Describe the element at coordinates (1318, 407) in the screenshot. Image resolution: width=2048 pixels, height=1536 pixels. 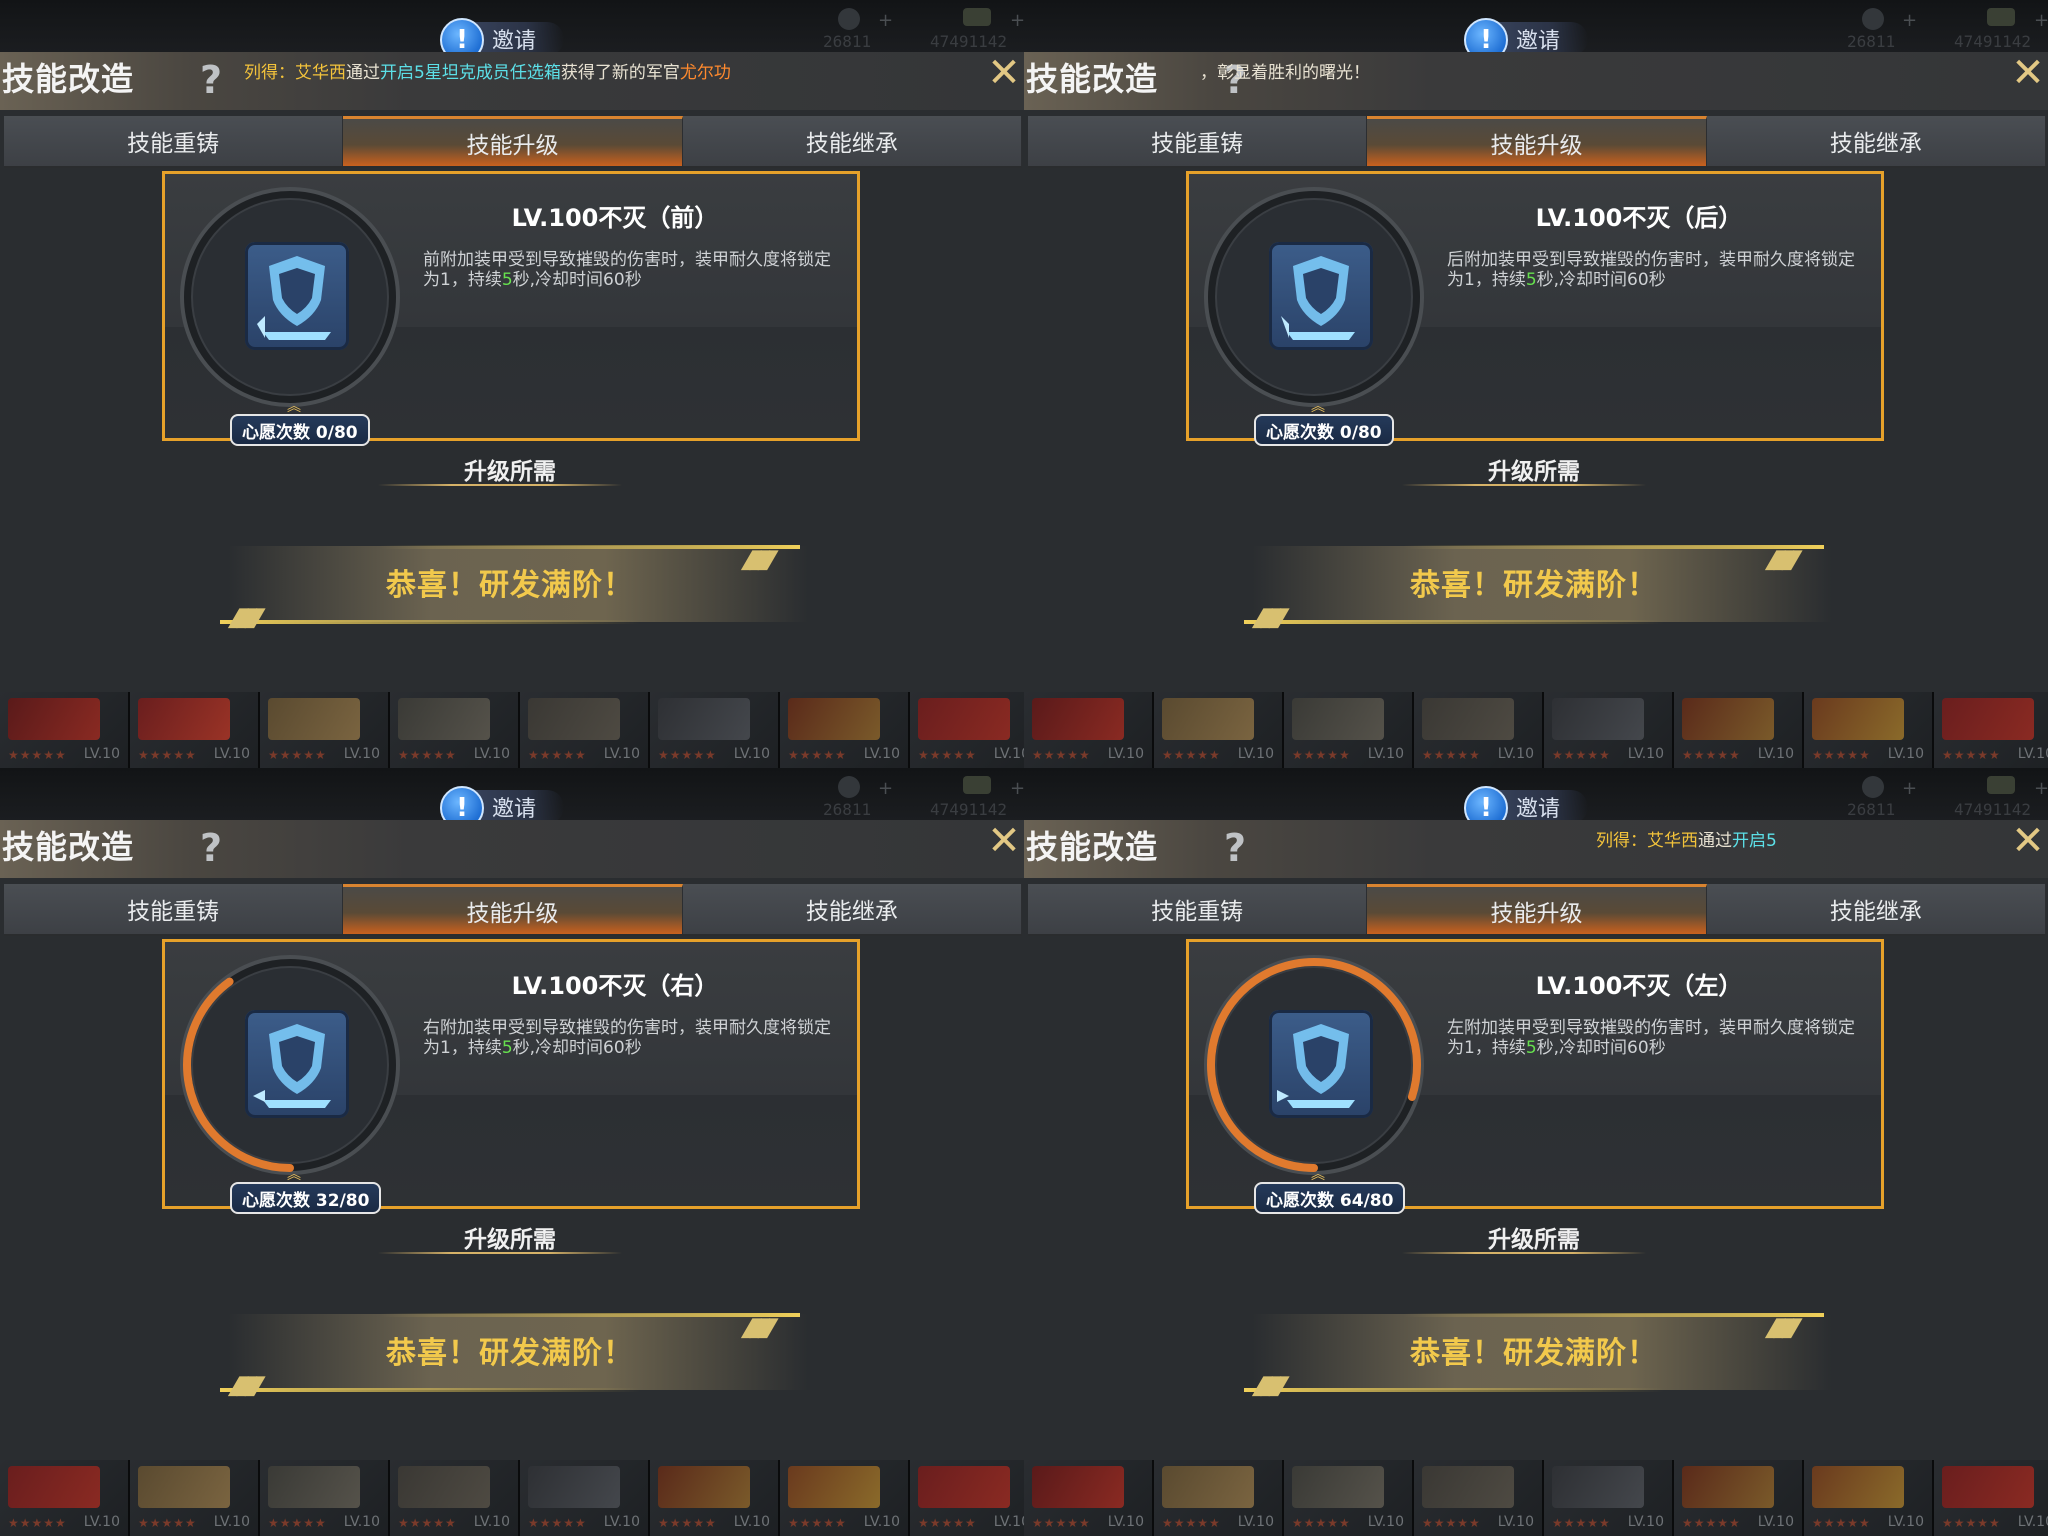
I see `rank-chevron-icon: ︽` at that location.